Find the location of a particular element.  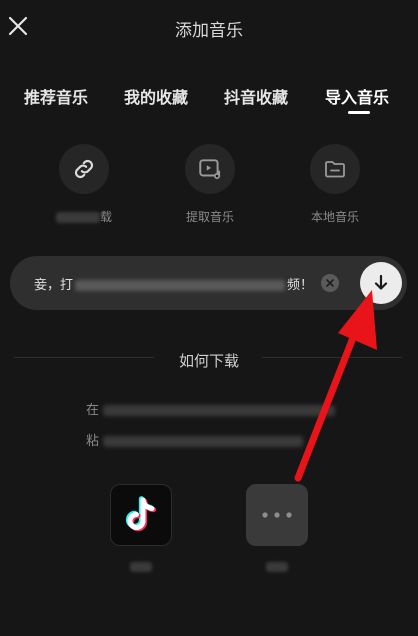

tiktok-icon is located at coordinates (141, 514).